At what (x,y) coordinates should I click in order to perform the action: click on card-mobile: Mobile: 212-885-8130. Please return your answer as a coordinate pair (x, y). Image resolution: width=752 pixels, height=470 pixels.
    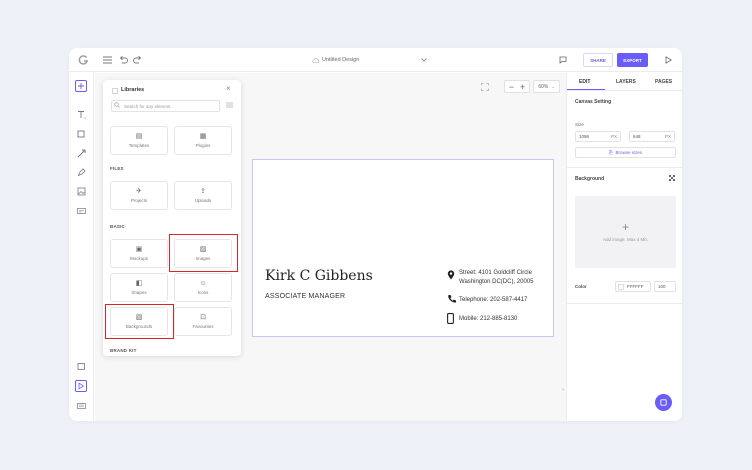
    Looking at the image, I should click on (488, 319).